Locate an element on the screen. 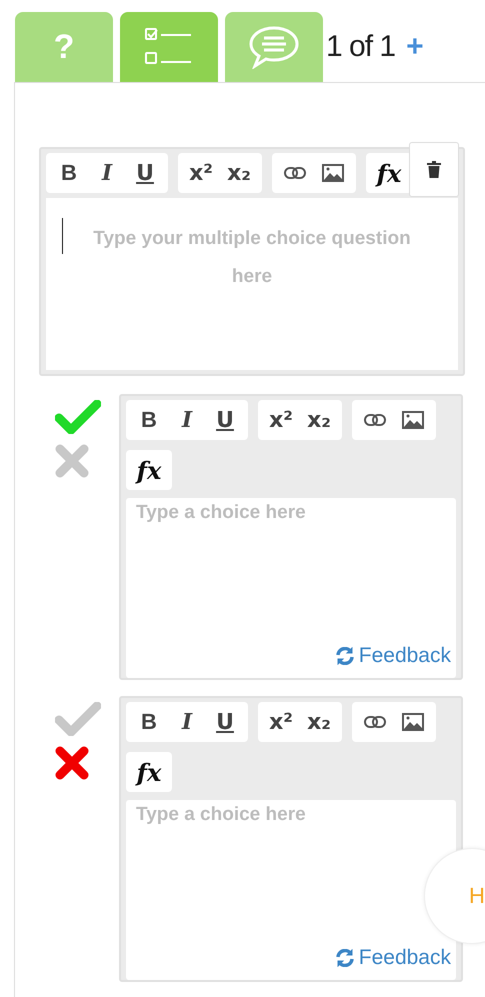 The image size is (485, 997). cross-icon is located at coordinates (72, 763).